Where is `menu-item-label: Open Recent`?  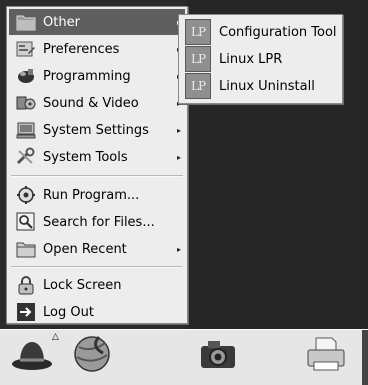
menu-item-label: Open Recent is located at coordinates (85, 249).